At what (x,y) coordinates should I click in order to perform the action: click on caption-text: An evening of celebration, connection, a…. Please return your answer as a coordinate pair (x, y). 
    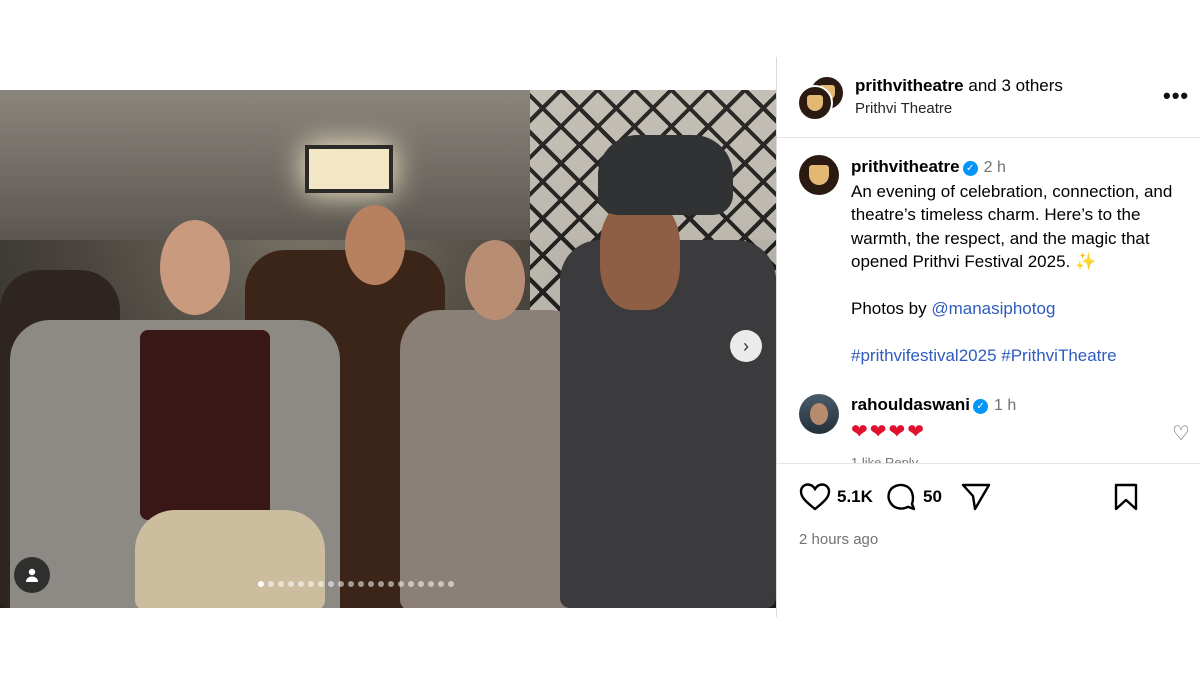
    Looking at the image, I should click on (1012, 226).